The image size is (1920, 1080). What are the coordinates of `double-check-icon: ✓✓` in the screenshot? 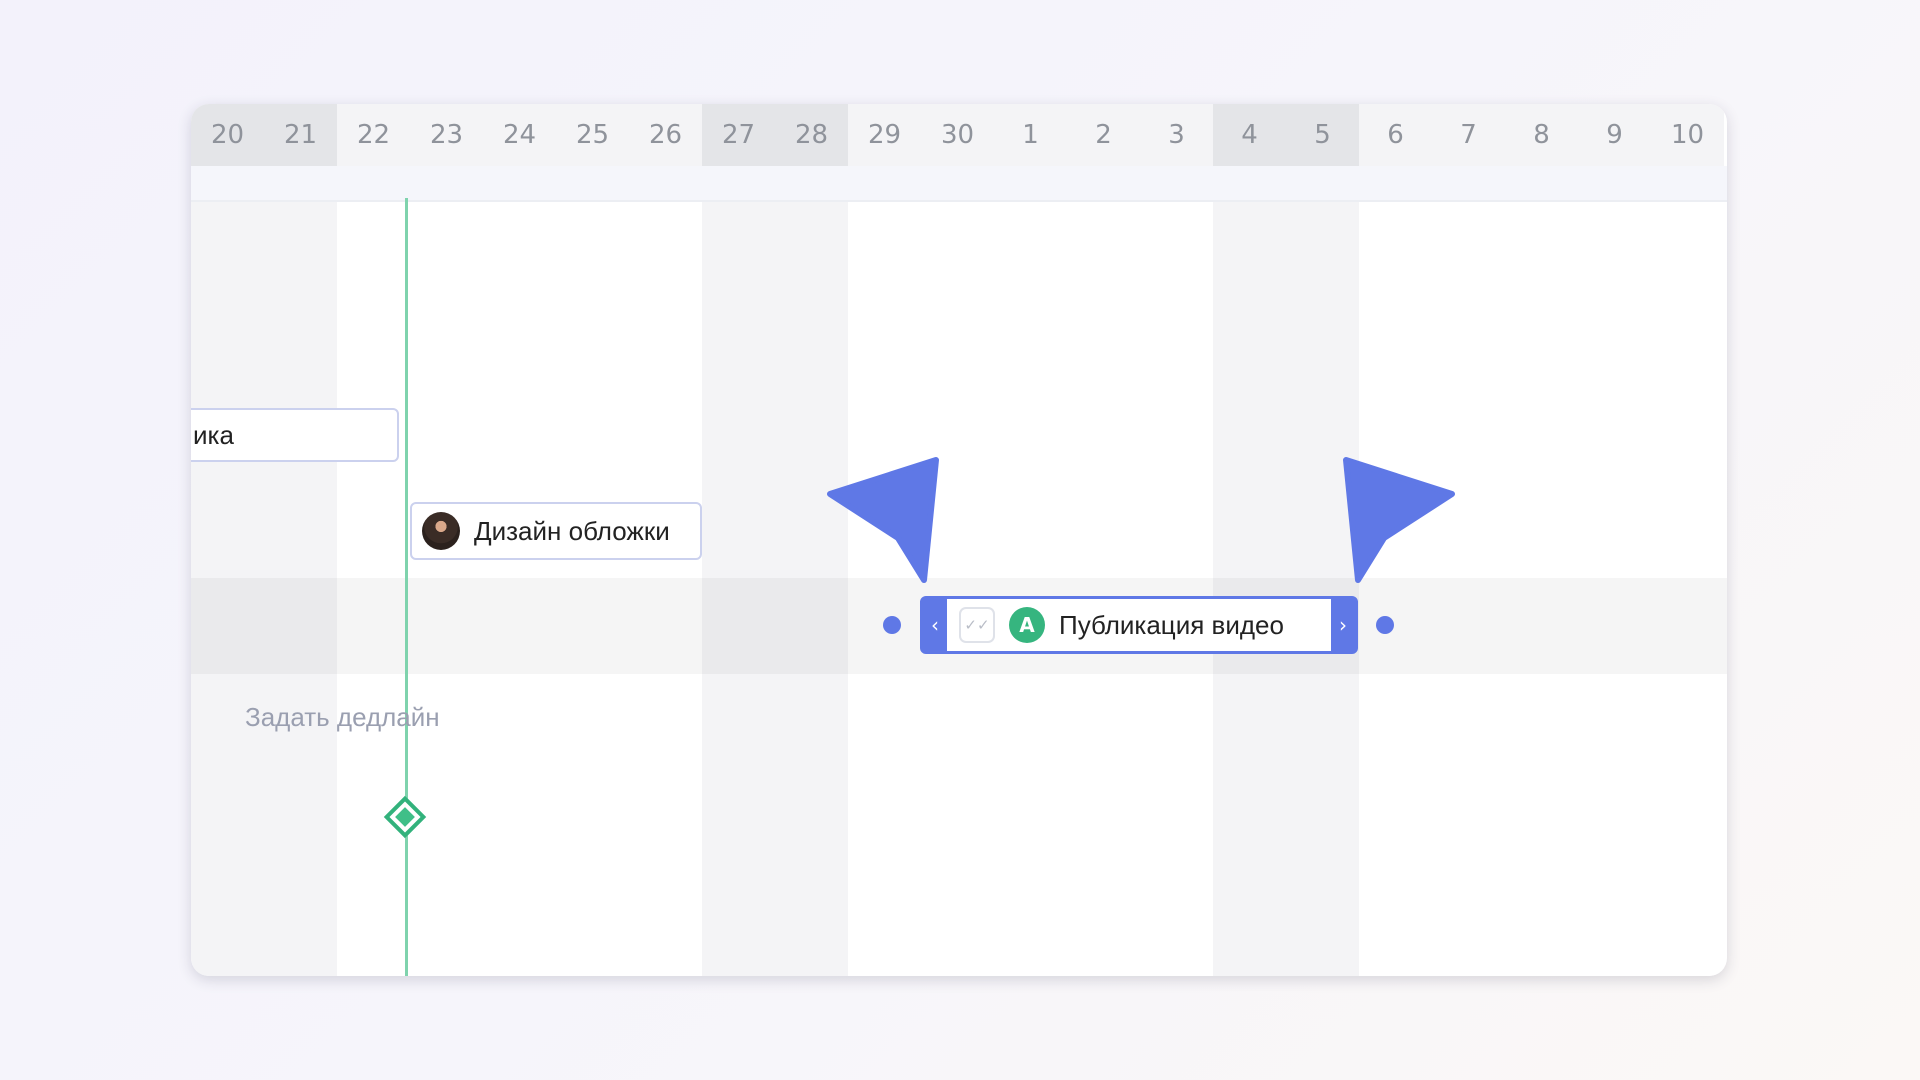 It's located at (977, 625).